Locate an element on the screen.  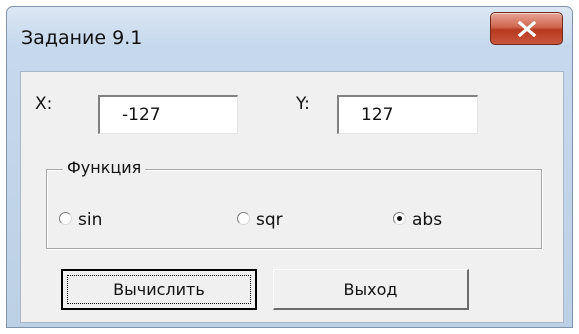
exit-button-label: Выход is located at coordinates (370, 289).